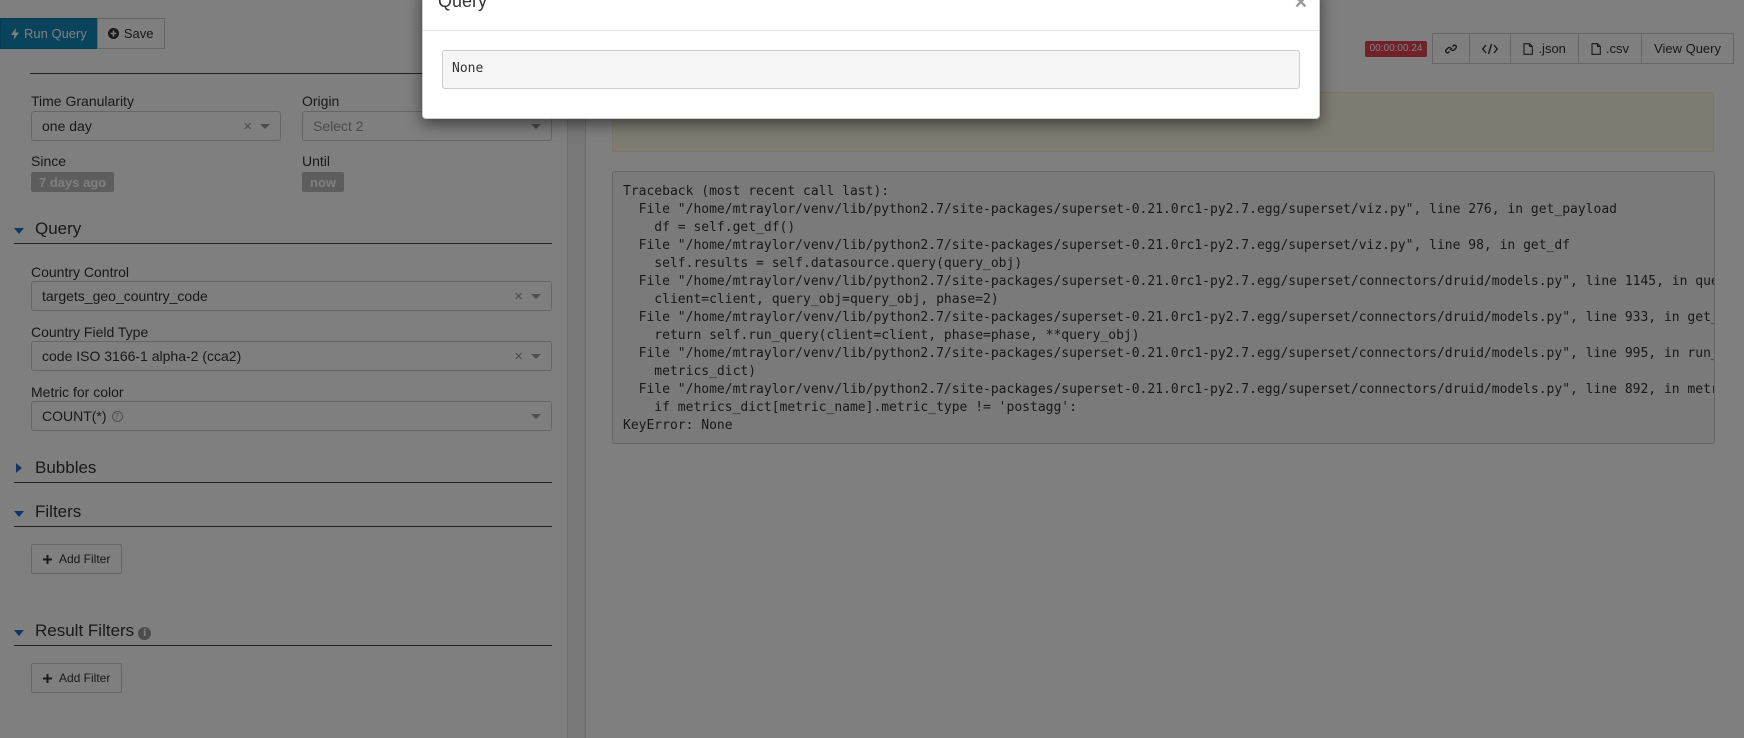  I want to click on query-modal: Query × None, so click(871, 59).